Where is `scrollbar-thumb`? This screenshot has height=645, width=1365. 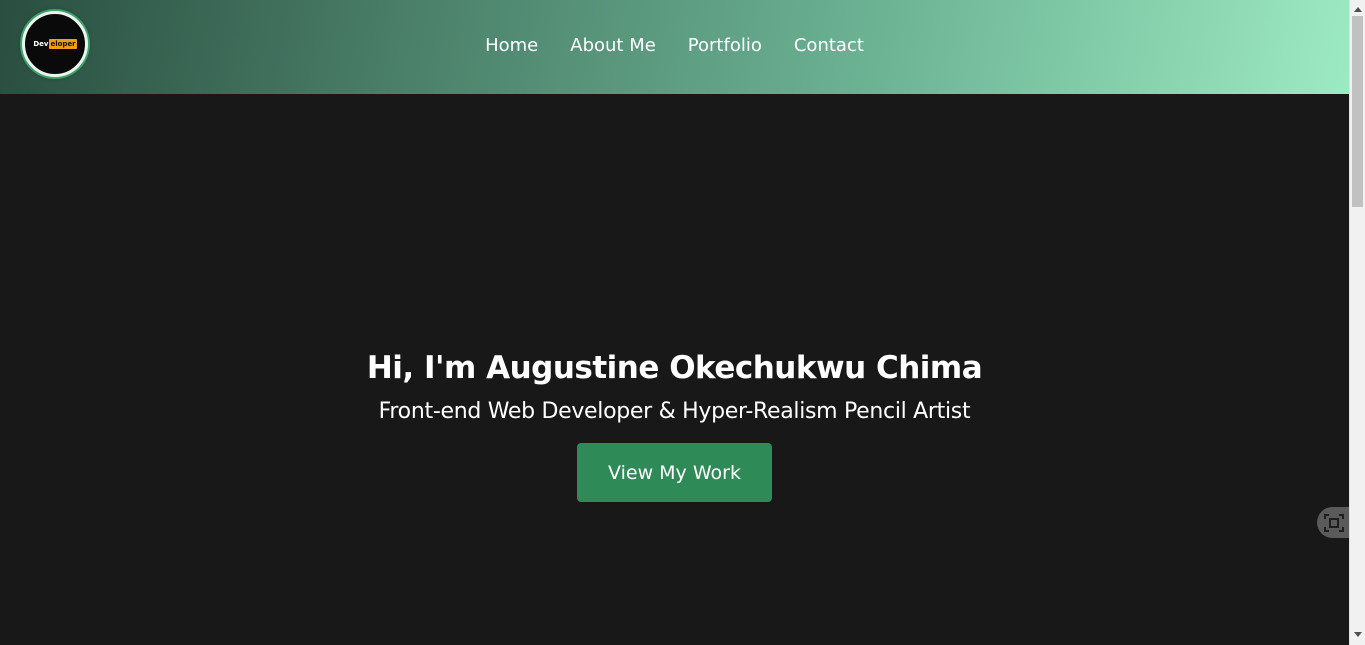 scrollbar-thumb is located at coordinates (1357, 111).